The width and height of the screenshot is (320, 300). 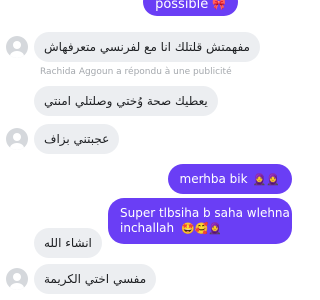 What do you see at coordinates (182, 6) in the screenshot?
I see `message-text: possible` at bounding box center [182, 6].